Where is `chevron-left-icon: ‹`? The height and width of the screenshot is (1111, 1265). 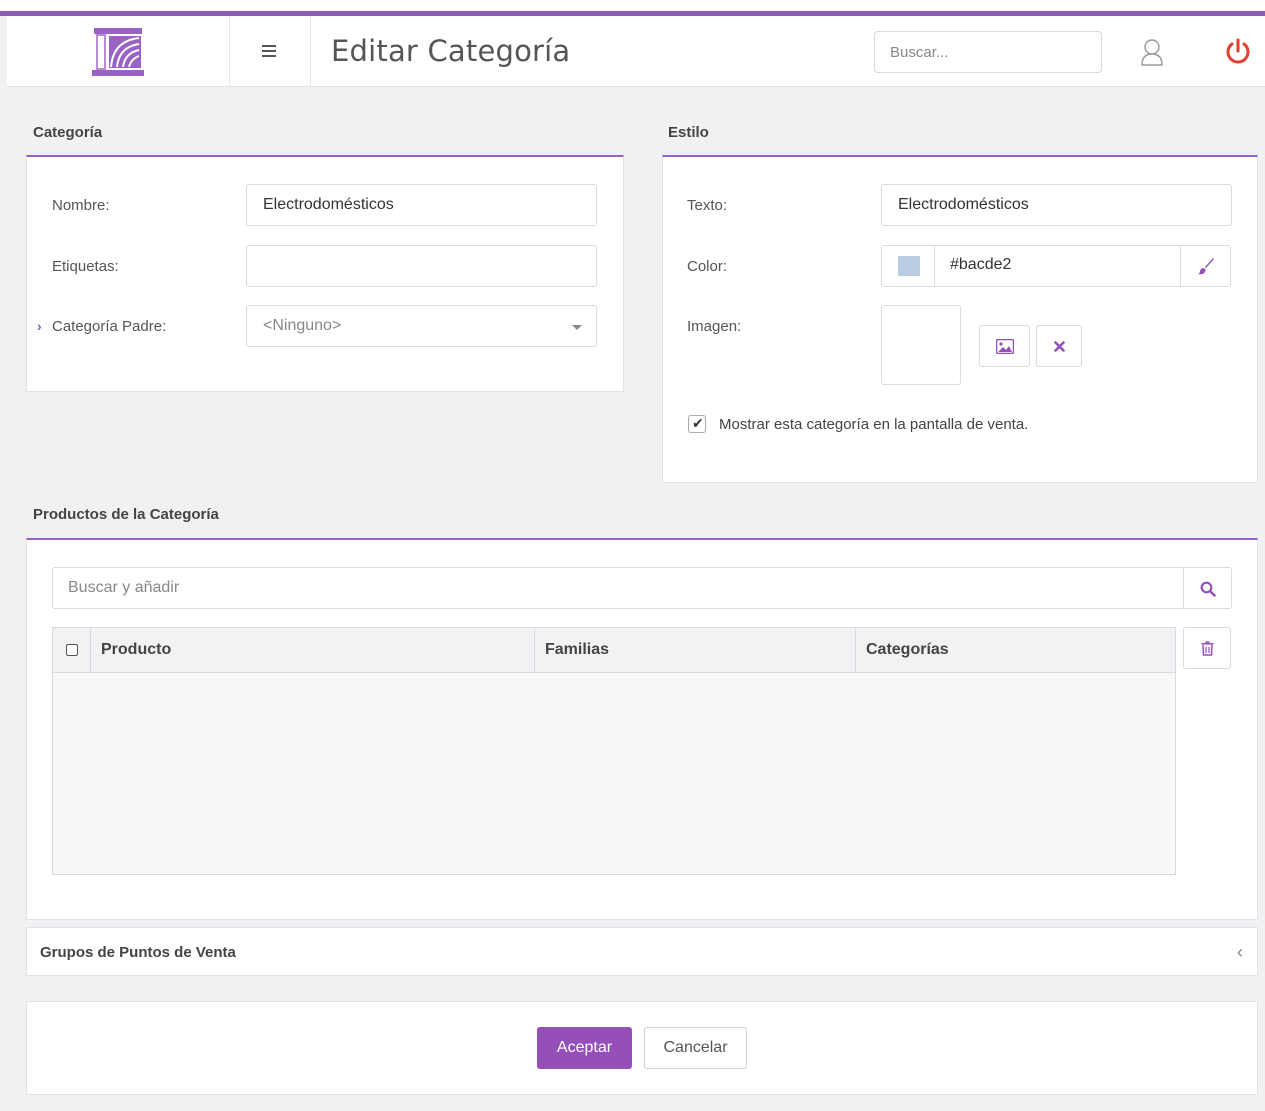
chevron-left-icon: ‹ is located at coordinates (1240, 952).